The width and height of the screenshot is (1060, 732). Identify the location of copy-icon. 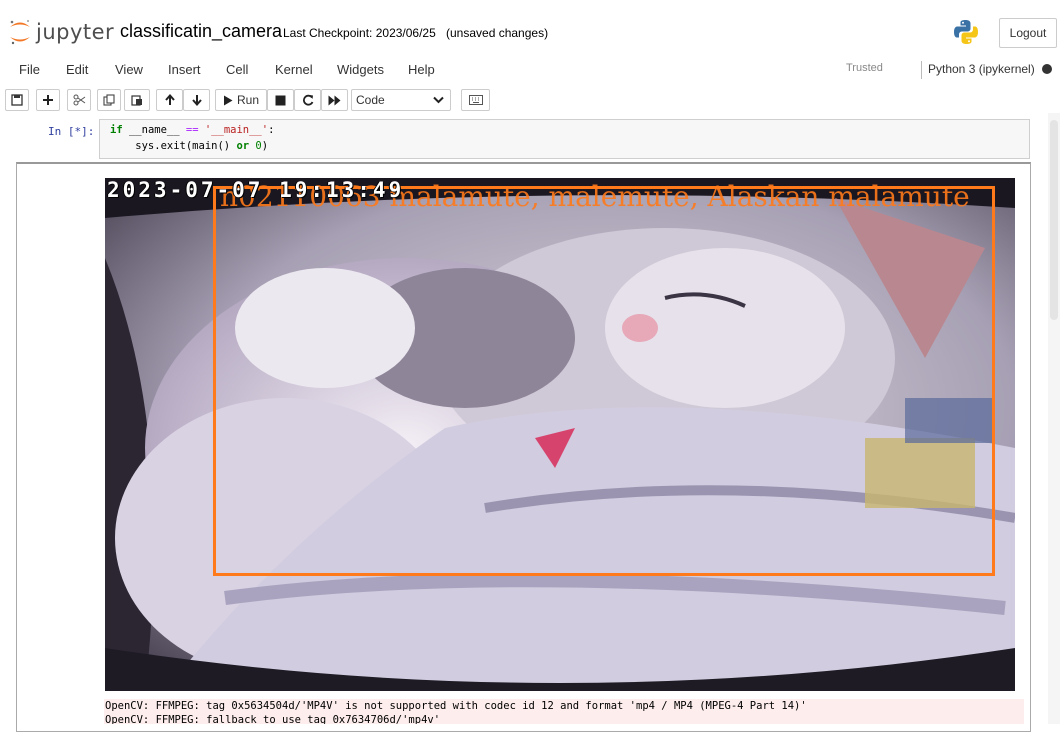
(109, 100).